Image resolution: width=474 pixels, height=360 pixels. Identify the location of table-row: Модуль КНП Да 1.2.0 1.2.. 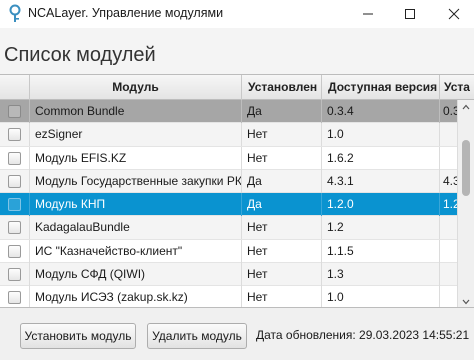
(237, 205).